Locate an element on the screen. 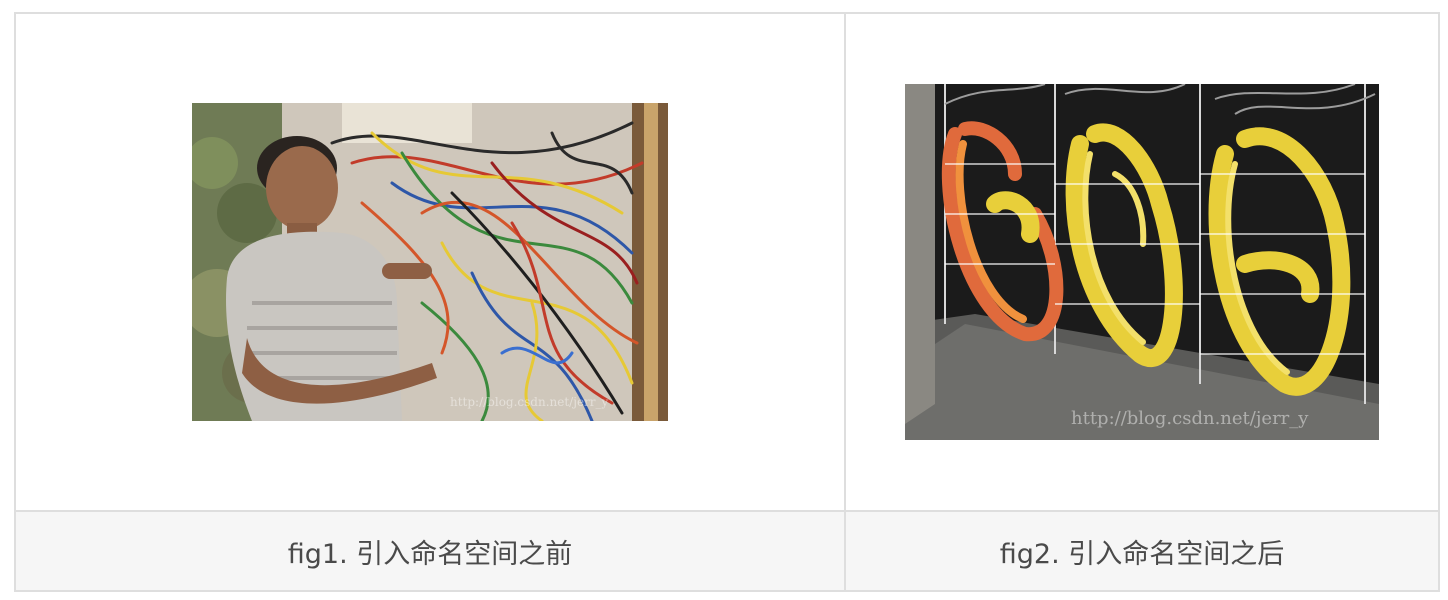  figure-2-watermark: http://blog.csdn.net/jerr_y is located at coordinates (1190, 418).